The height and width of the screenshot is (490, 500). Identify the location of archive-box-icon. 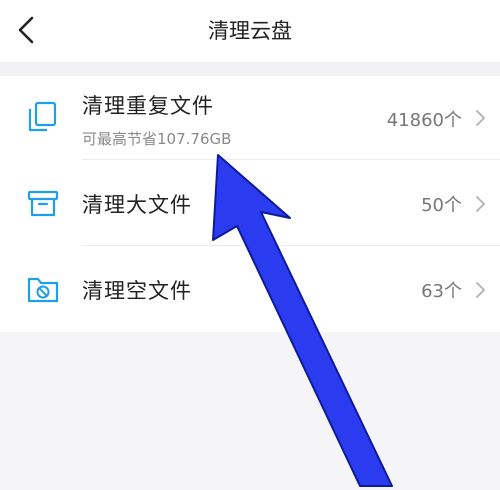
(43, 203).